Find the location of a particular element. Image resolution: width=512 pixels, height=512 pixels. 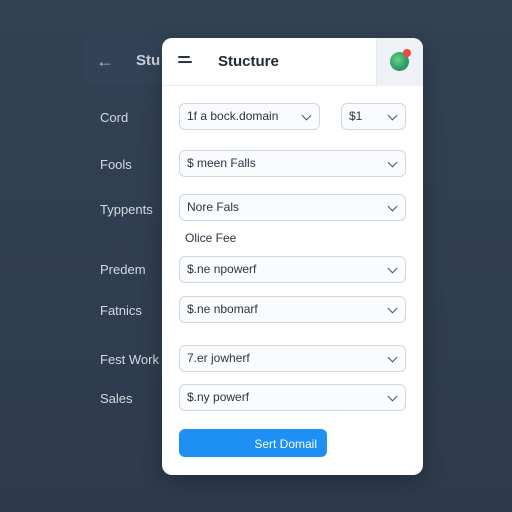

fatnics-select: $.ne nbomarf is located at coordinates (292, 309).